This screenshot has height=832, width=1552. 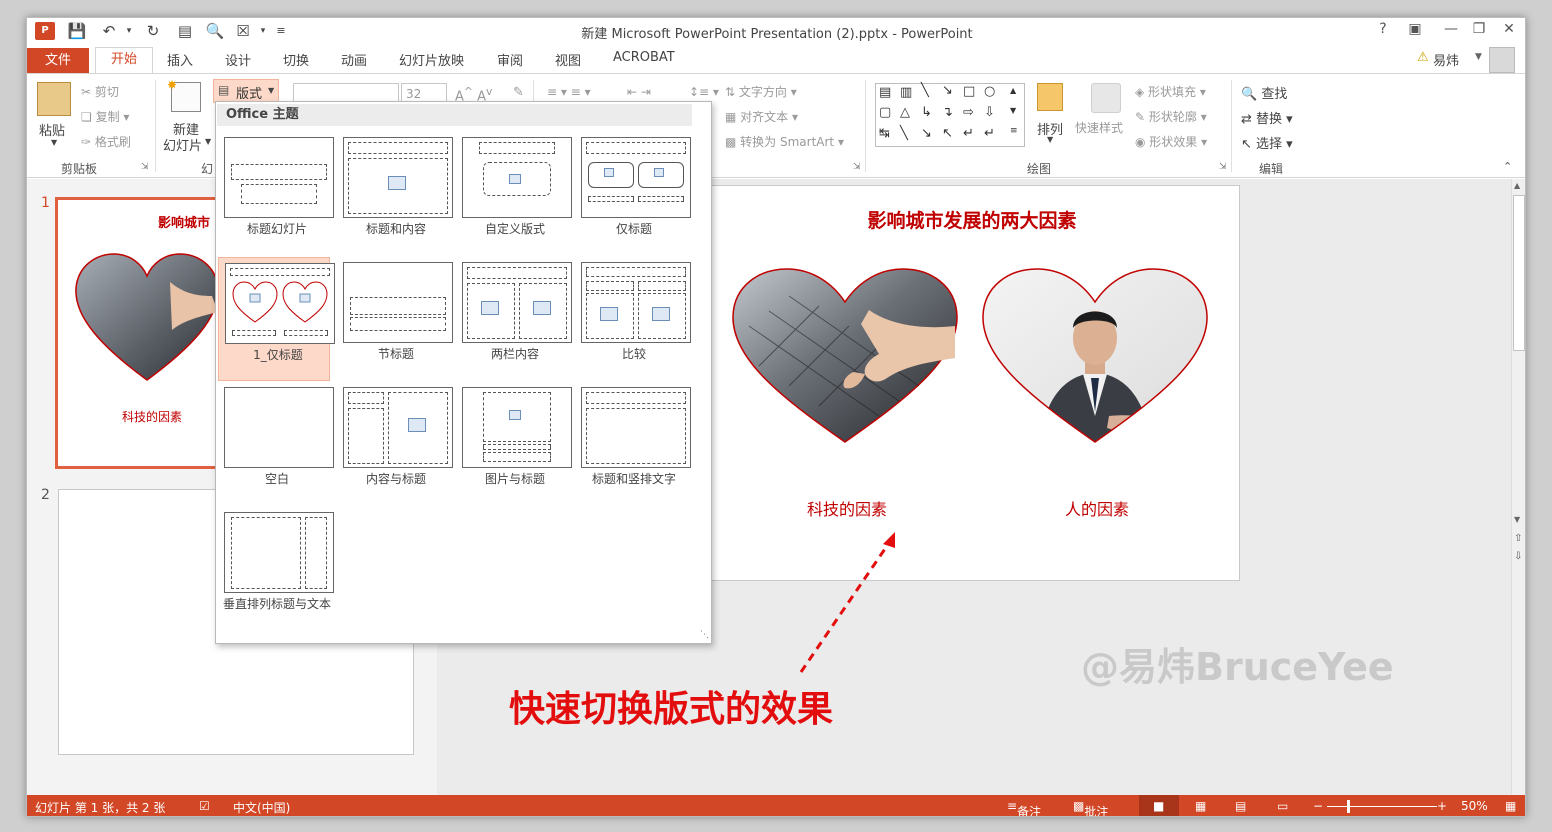 What do you see at coordinates (1415, 29) in the screenshot?
I see `ribbon-display-options-icon: ▣` at bounding box center [1415, 29].